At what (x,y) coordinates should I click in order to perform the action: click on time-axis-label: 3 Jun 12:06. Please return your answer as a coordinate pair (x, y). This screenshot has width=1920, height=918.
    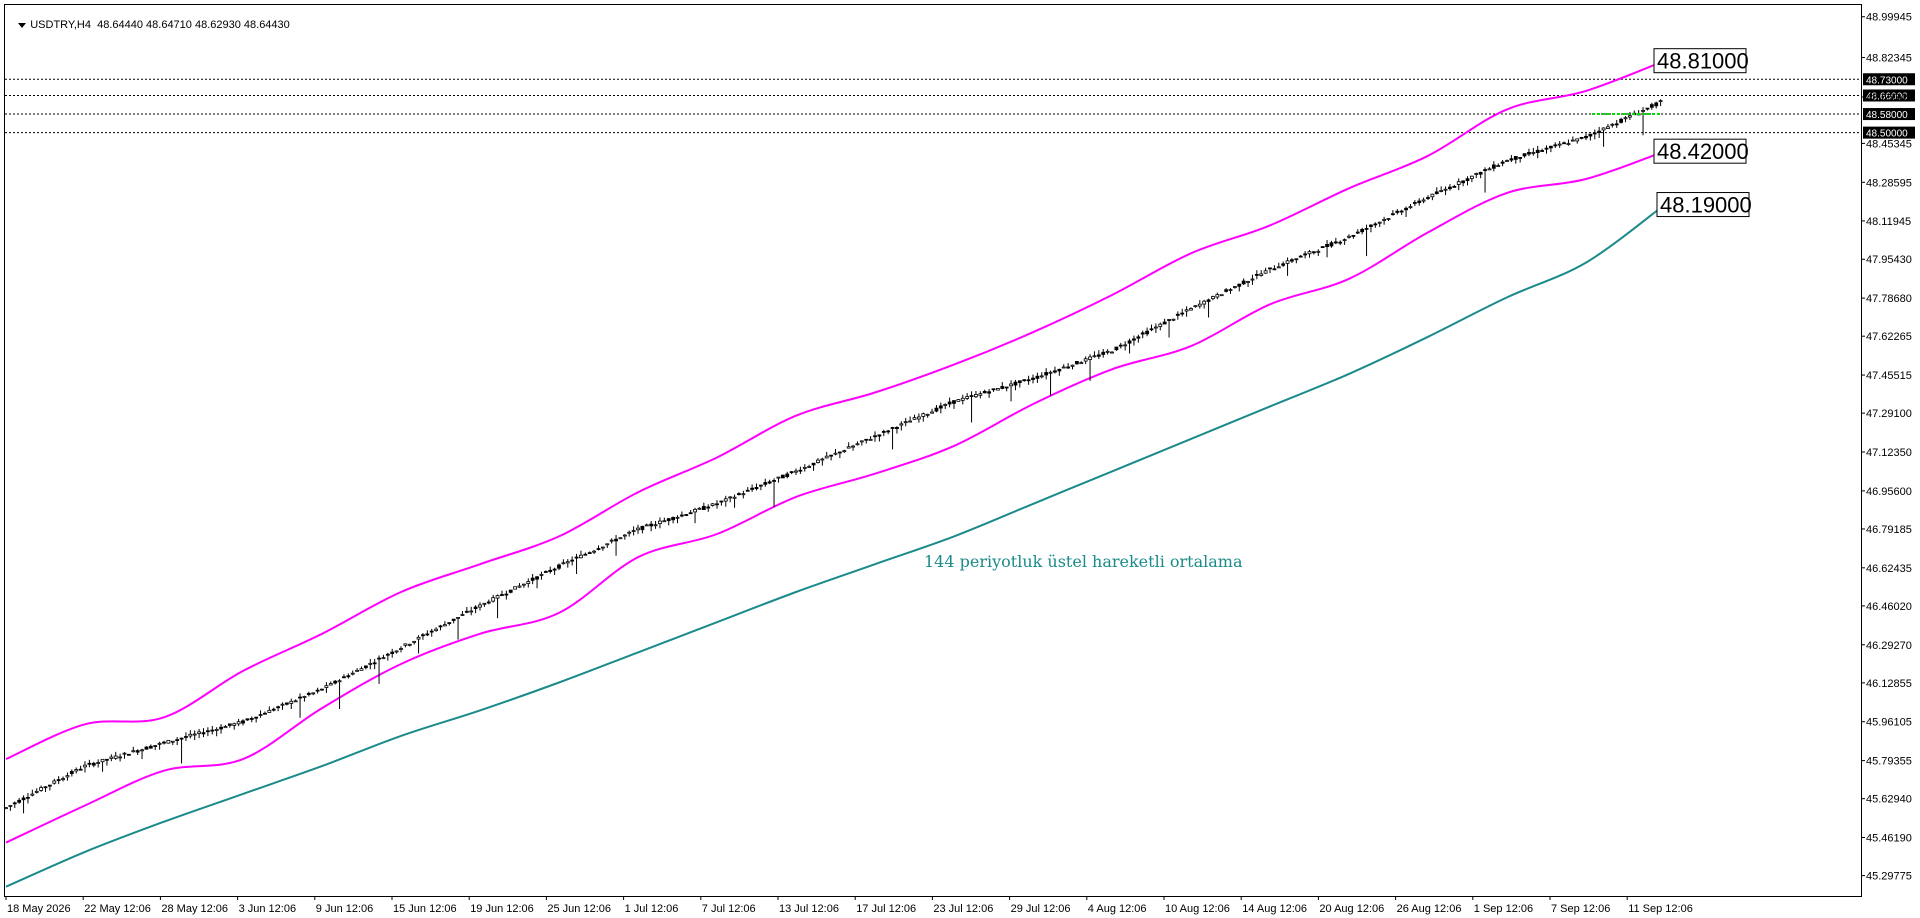
    Looking at the image, I should click on (268, 909).